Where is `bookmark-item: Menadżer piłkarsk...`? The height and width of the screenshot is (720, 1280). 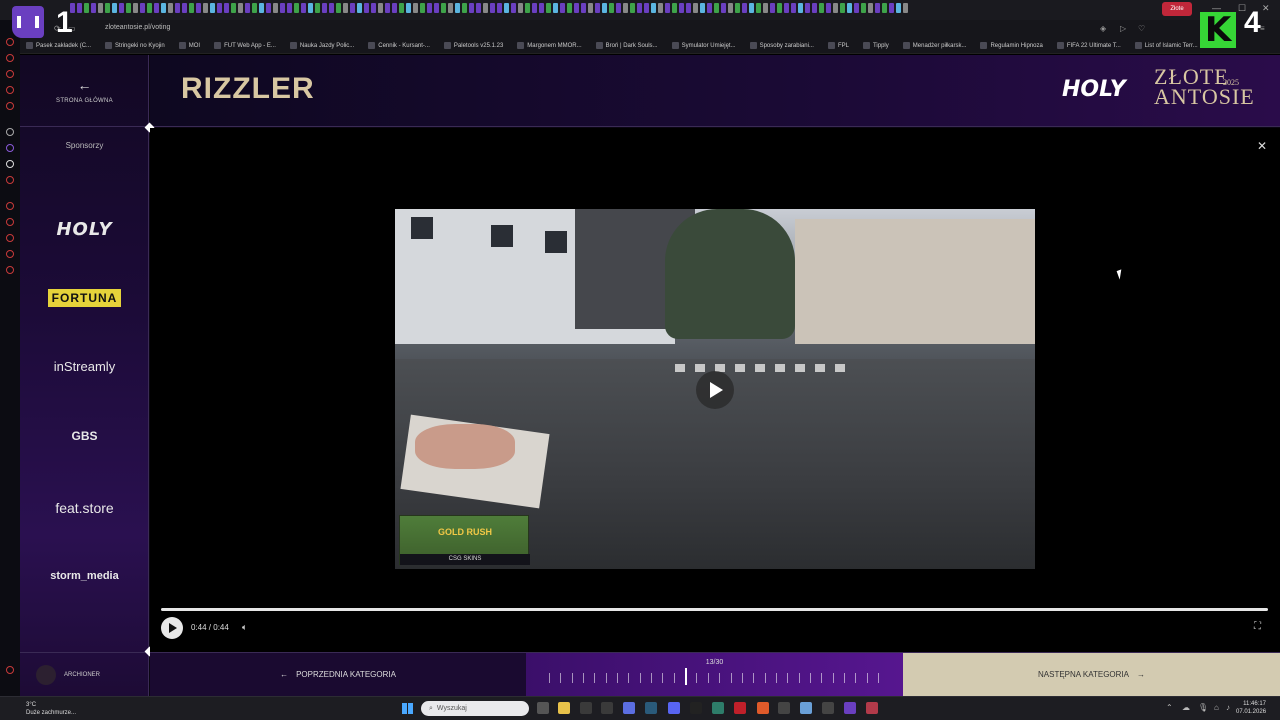 bookmark-item: Menadżer piłkarsk... is located at coordinates (934, 45).